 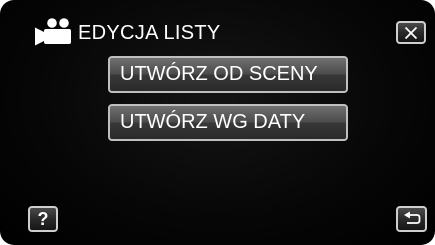 What do you see at coordinates (53, 32) in the screenshot?
I see `video-camera-icon` at bounding box center [53, 32].